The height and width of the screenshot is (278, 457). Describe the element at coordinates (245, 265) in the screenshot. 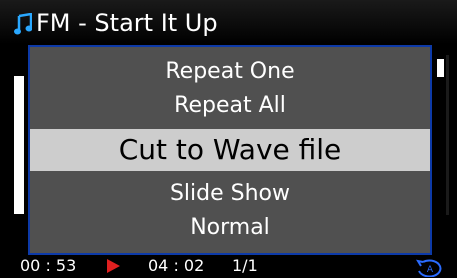

I see `track-counter: 1/1` at that location.